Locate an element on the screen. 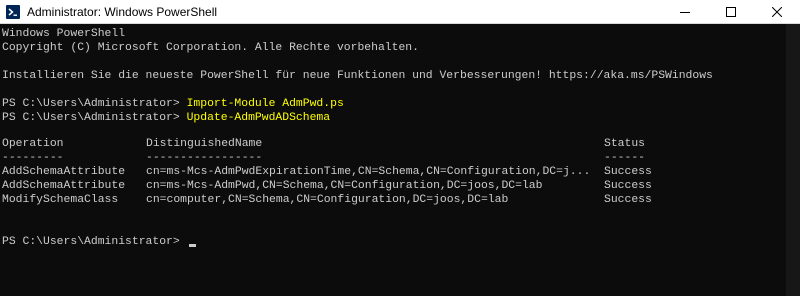  vertical-scrollbar is located at coordinates (793, 160).